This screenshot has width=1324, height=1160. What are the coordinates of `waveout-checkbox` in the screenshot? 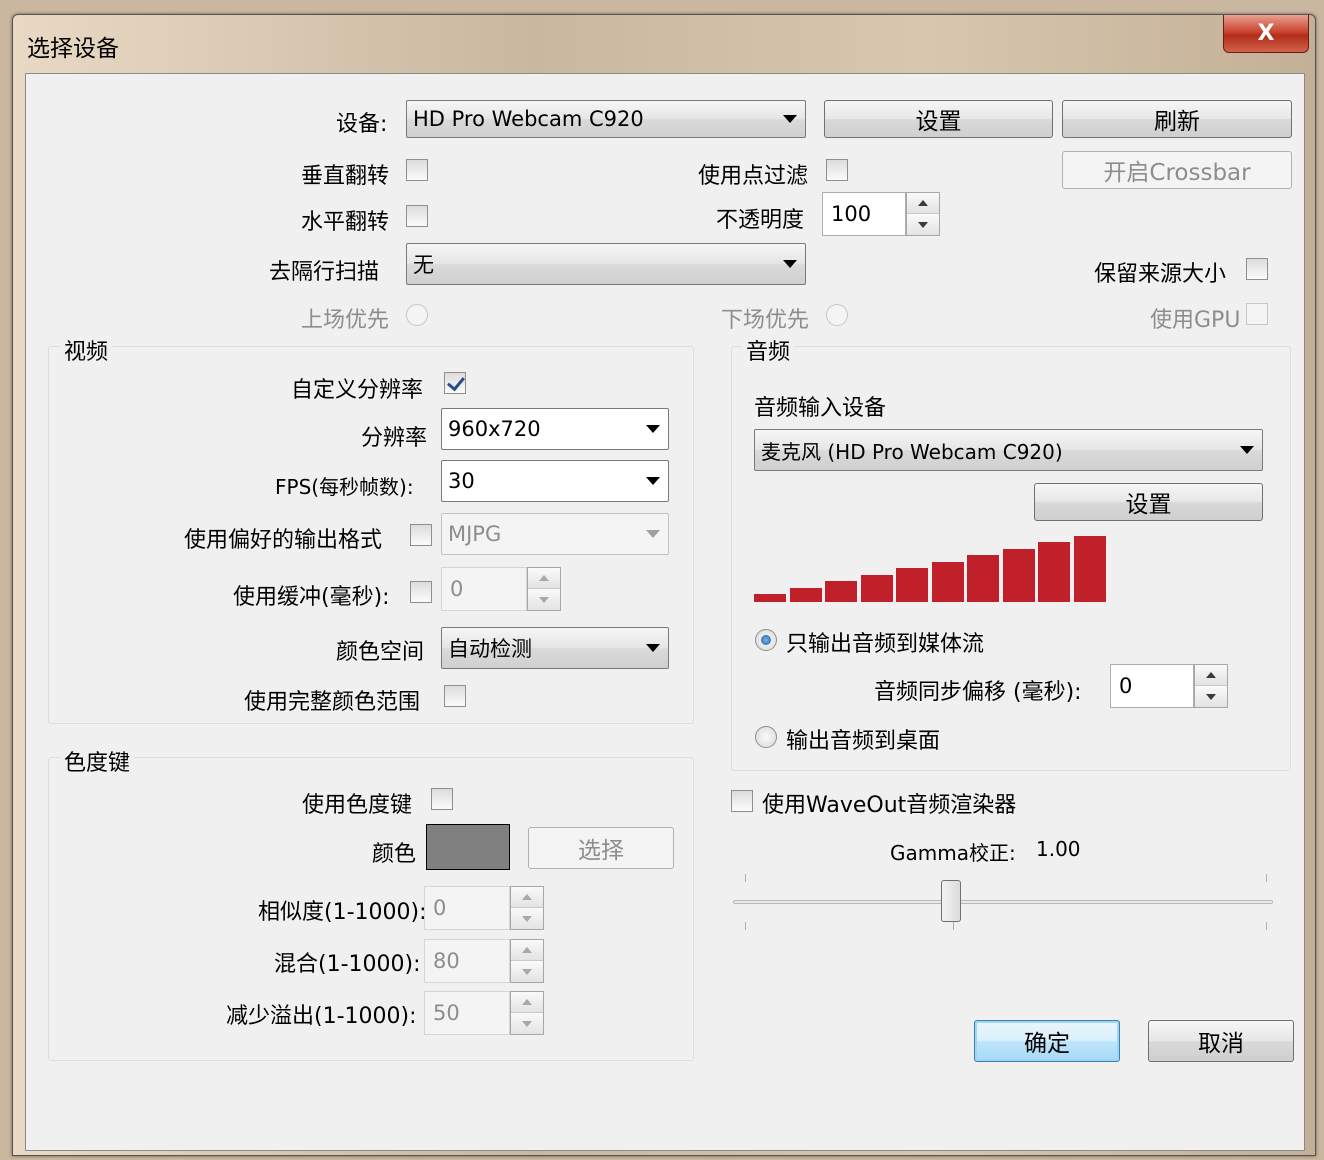 It's located at (742, 801).